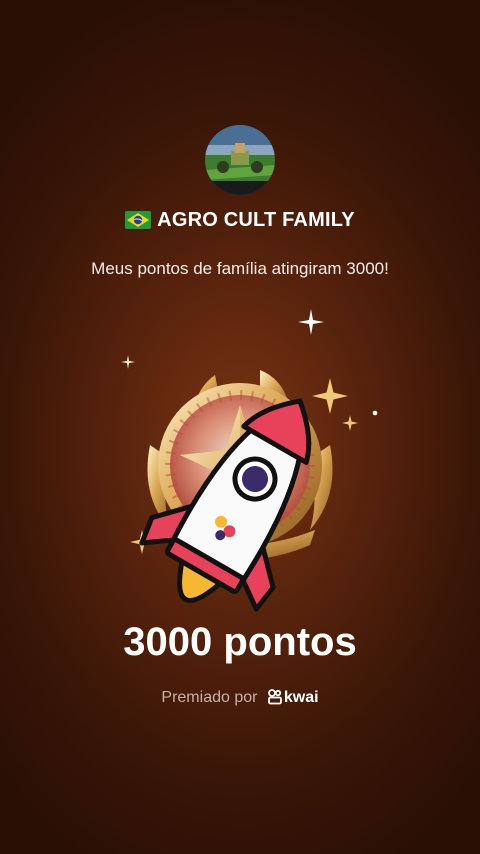 The width and height of the screenshot is (480, 854). What do you see at coordinates (275, 699) in the screenshot?
I see `kwai-logo-icon` at bounding box center [275, 699].